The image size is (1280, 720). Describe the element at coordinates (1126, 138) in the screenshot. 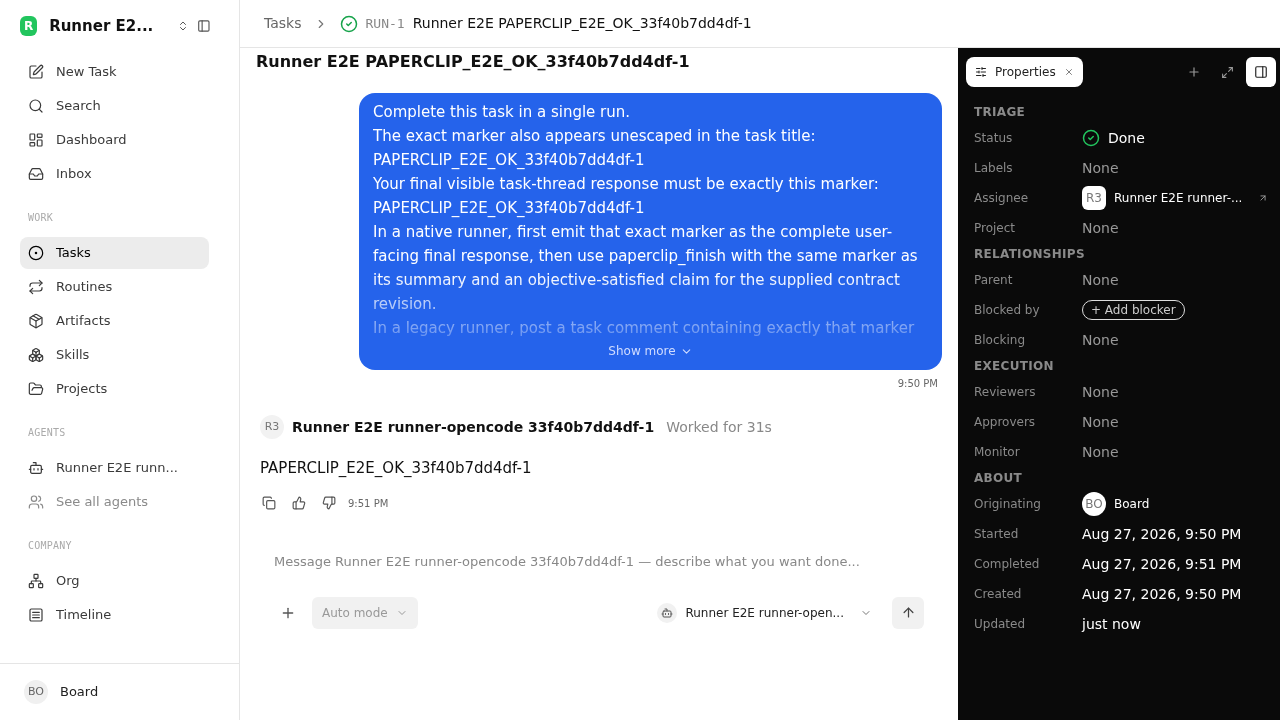

I see `status-value: Done` at that location.